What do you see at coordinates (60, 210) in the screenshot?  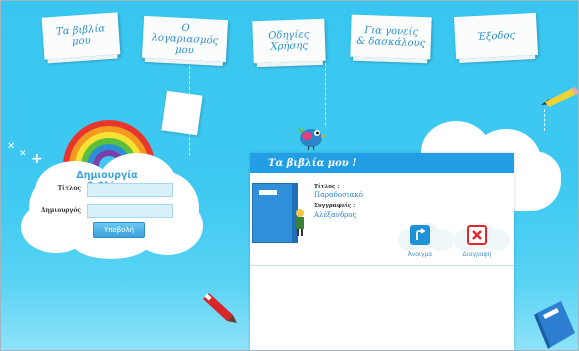 I see `author-label: Δημιουργός` at bounding box center [60, 210].